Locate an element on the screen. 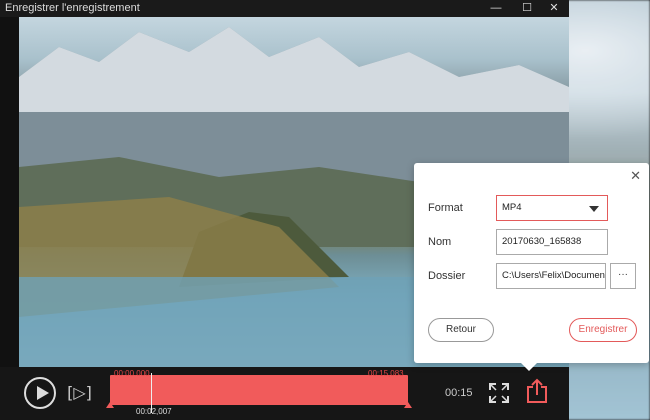 The width and height of the screenshot is (650, 420). fullscreen-icon is located at coordinates (499, 393).